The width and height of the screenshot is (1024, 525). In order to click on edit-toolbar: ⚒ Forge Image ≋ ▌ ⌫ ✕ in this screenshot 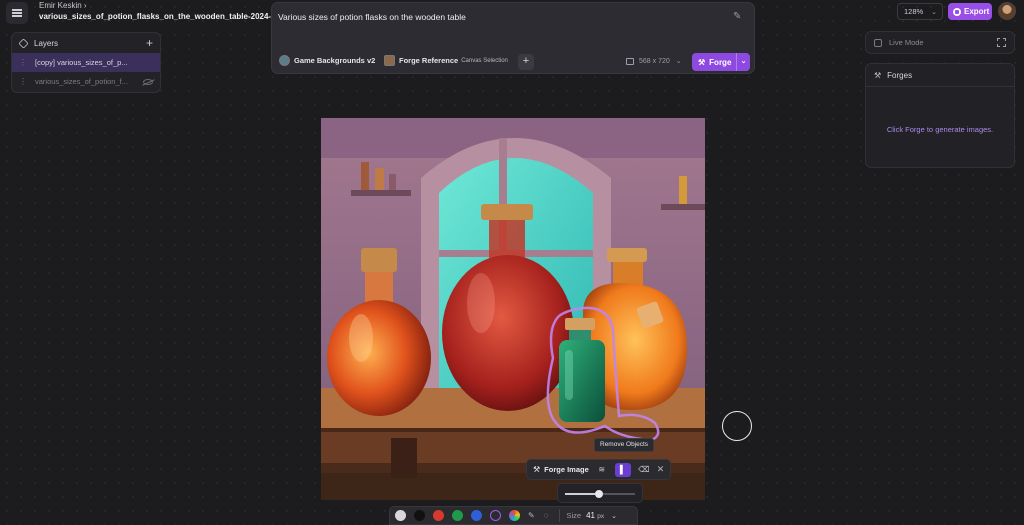, I will do `click(598, 469)`.